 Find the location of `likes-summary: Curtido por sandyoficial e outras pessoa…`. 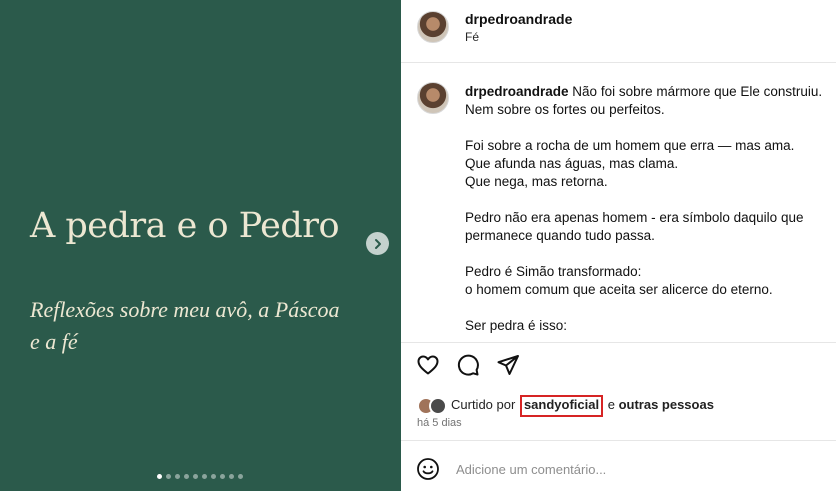

likes-summary: Curtido por sandyoficial e outras pessoa… is located at coordinates (565, 406).